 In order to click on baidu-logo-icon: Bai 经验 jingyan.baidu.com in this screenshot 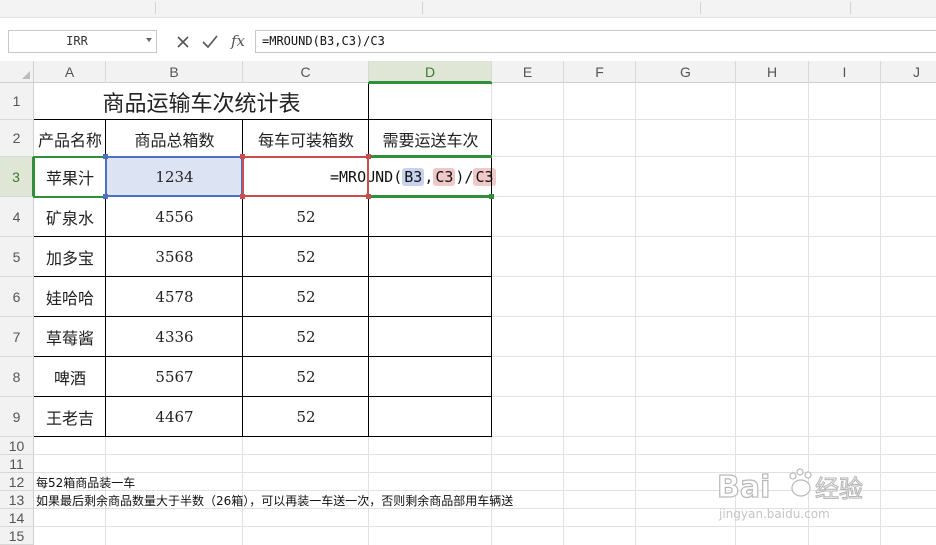, I will do `click(790, 494)`.